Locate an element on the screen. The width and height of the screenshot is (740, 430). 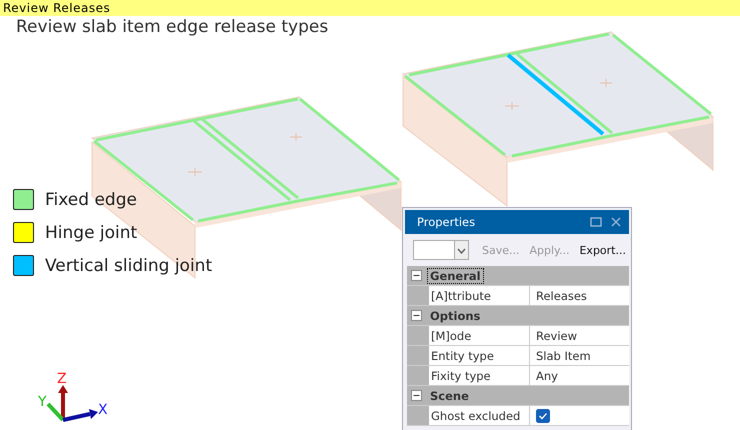
panel-title: Properties is located at coordinates (446, 222).